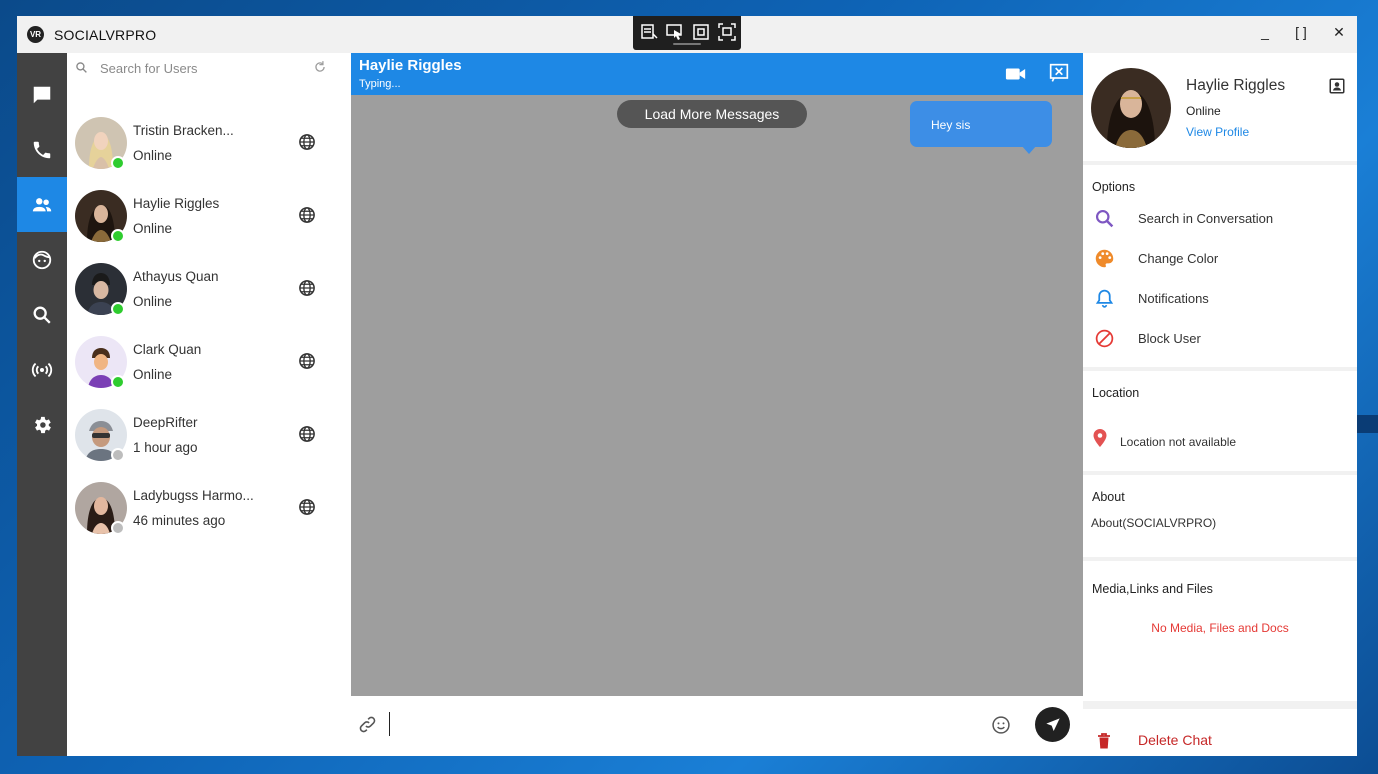  I want to click on close-button: ✕, so click(1339, 32).